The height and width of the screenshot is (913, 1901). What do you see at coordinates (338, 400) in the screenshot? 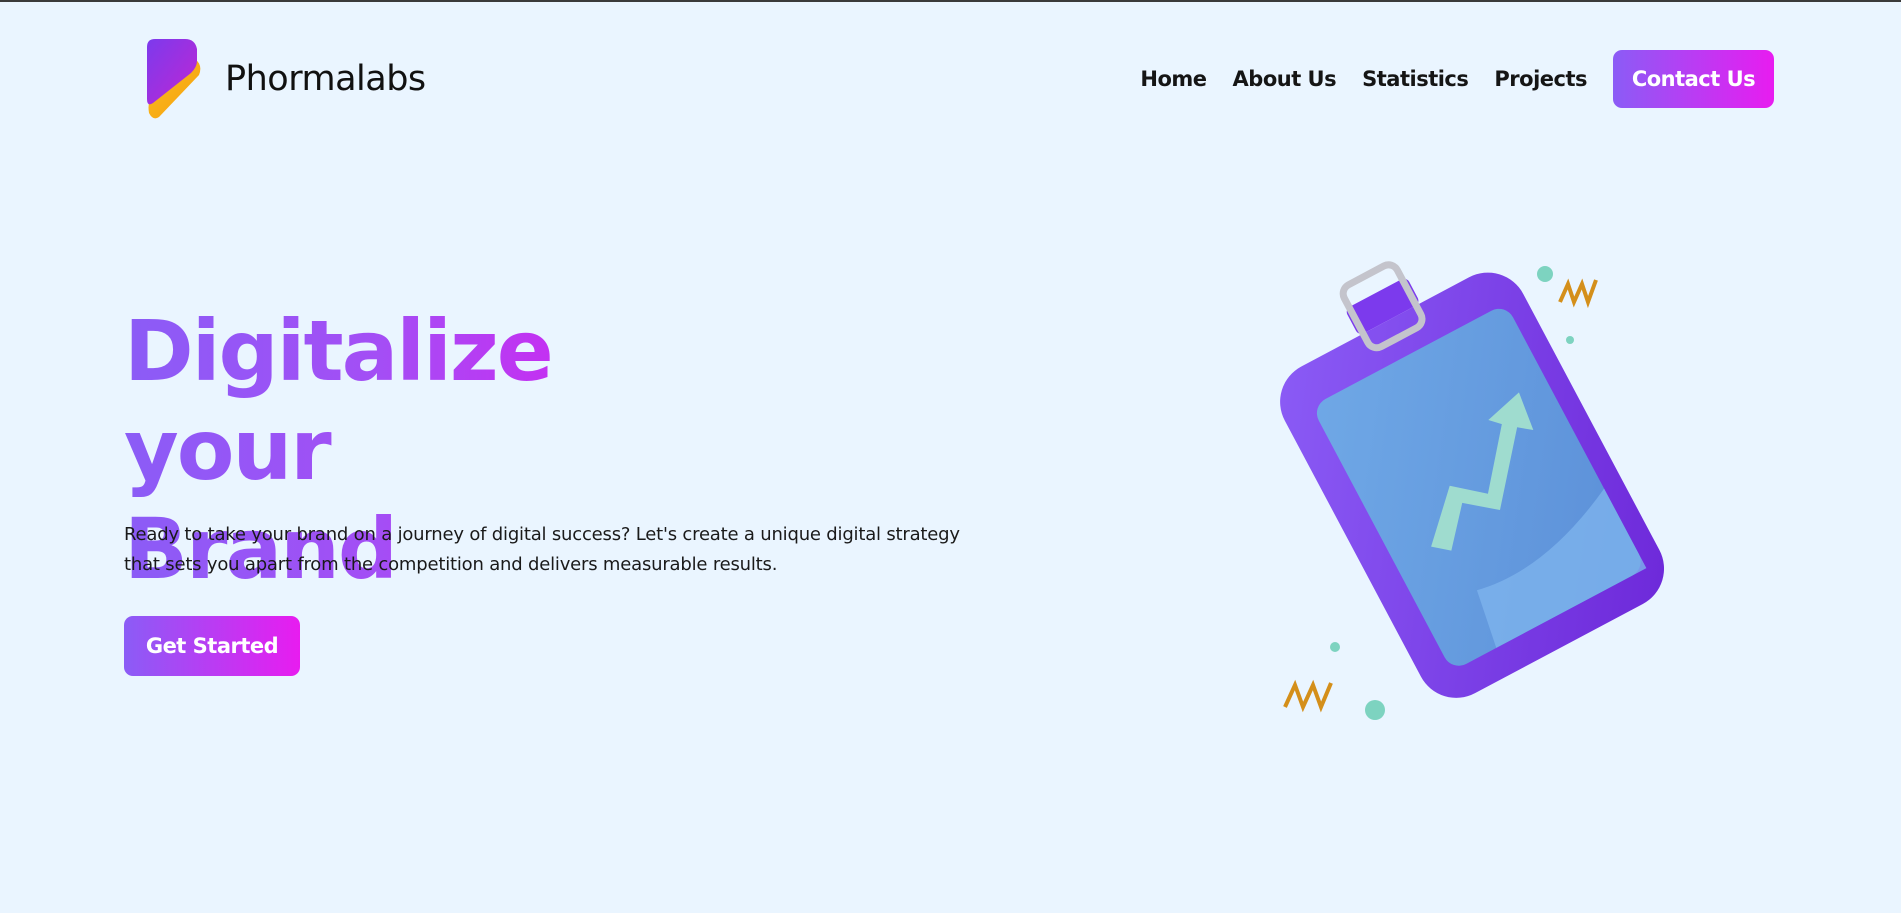
I see `hero-title-line1: Digitalize your` at bounding box center [338, 400].